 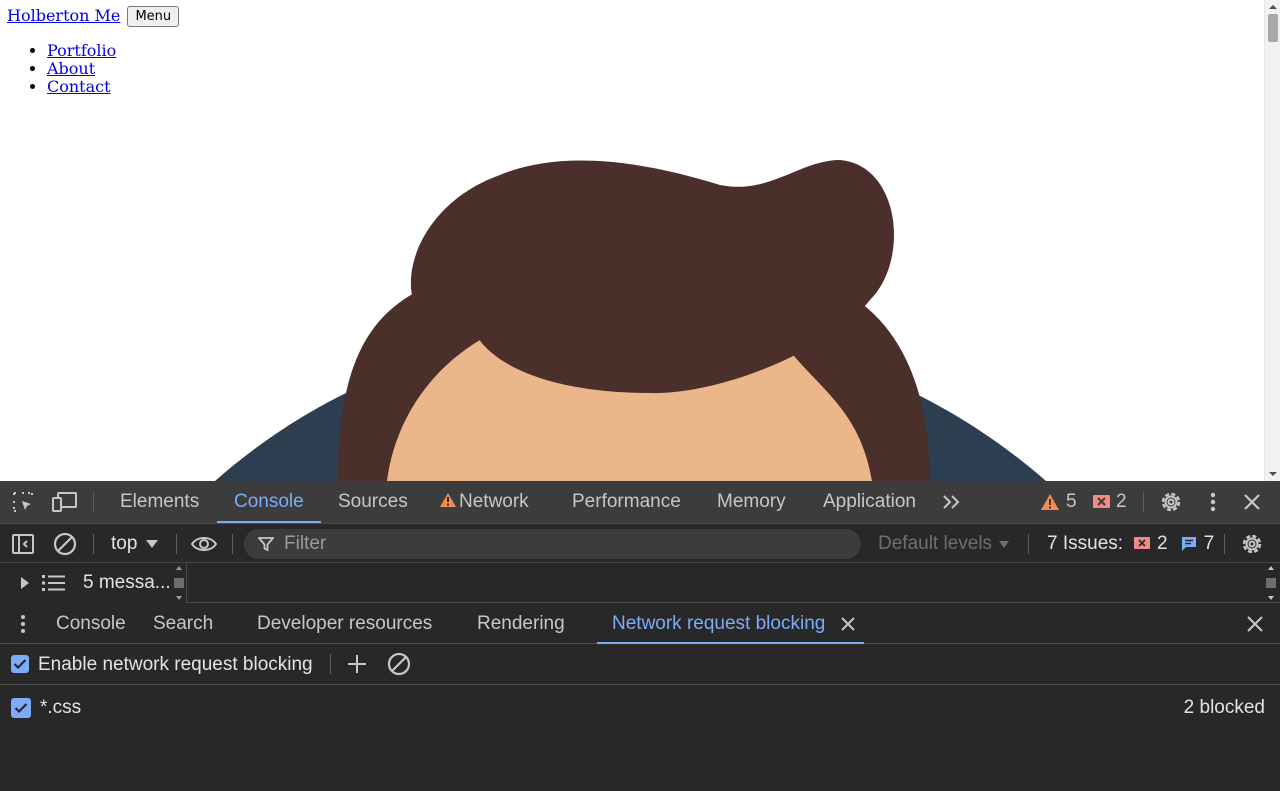 I want to click on tab-network-label: Network, so click(x=494, y=501).